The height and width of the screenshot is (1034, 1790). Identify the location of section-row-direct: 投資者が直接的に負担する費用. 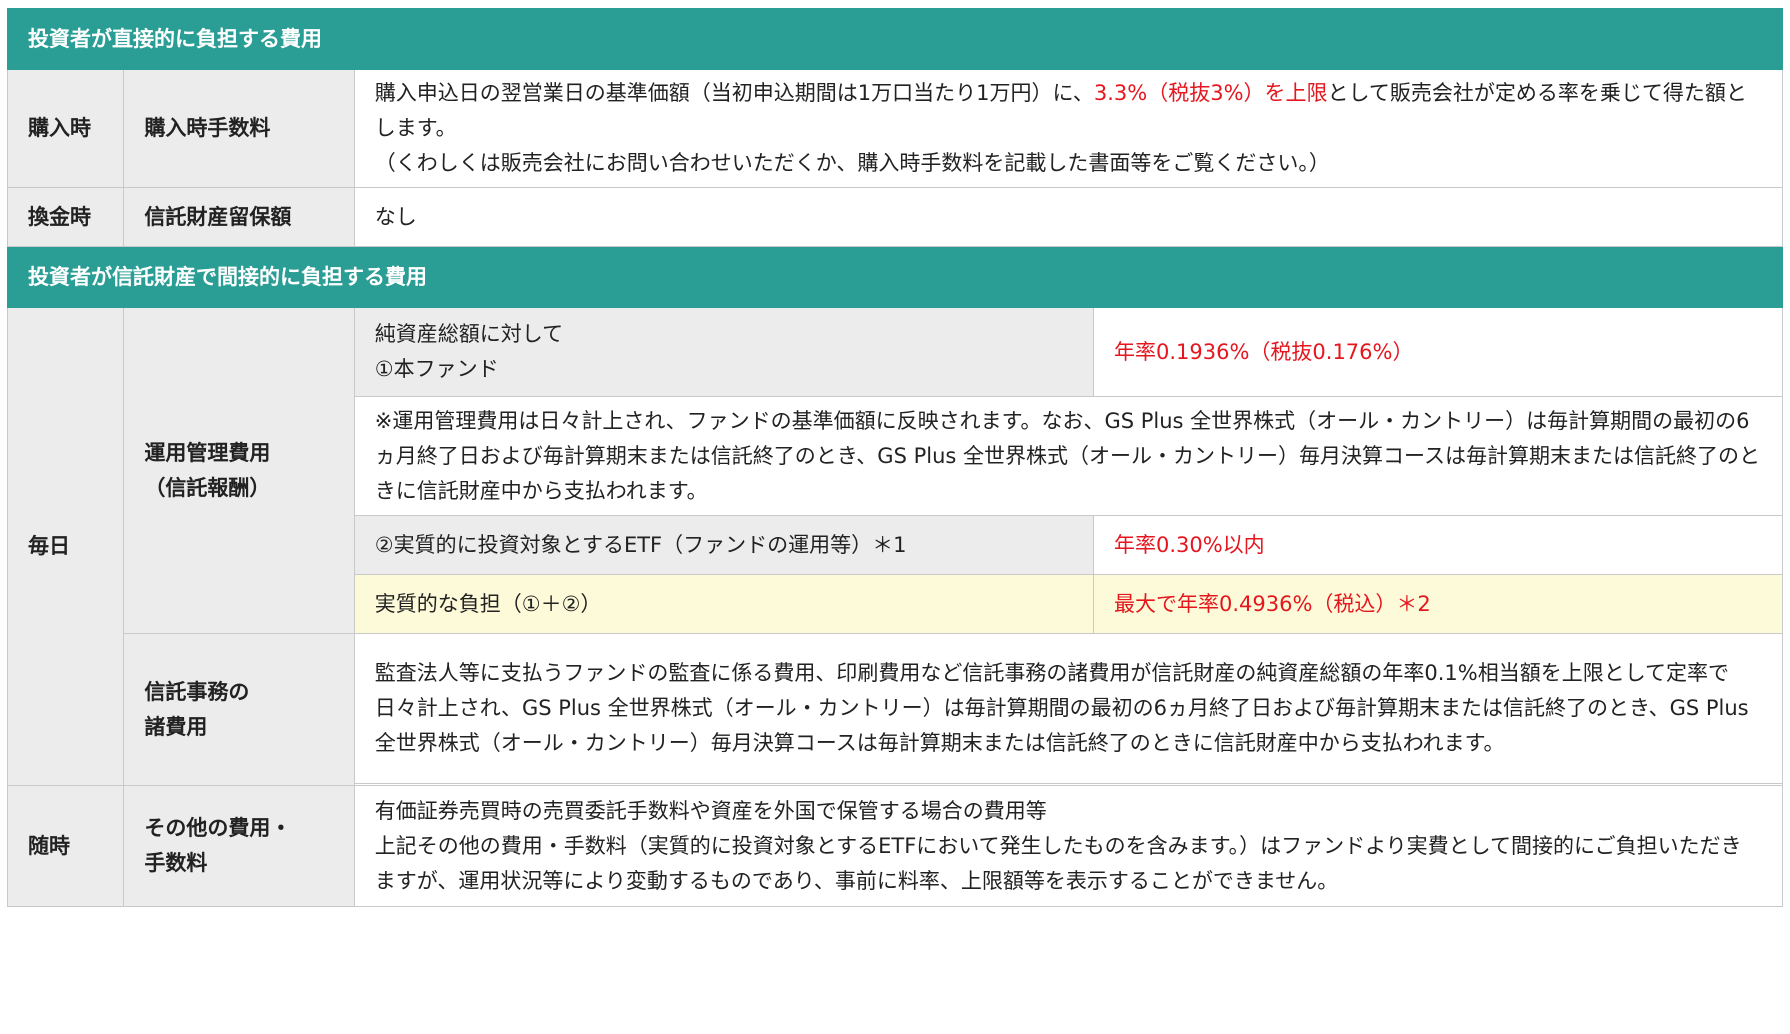
(895, 39).